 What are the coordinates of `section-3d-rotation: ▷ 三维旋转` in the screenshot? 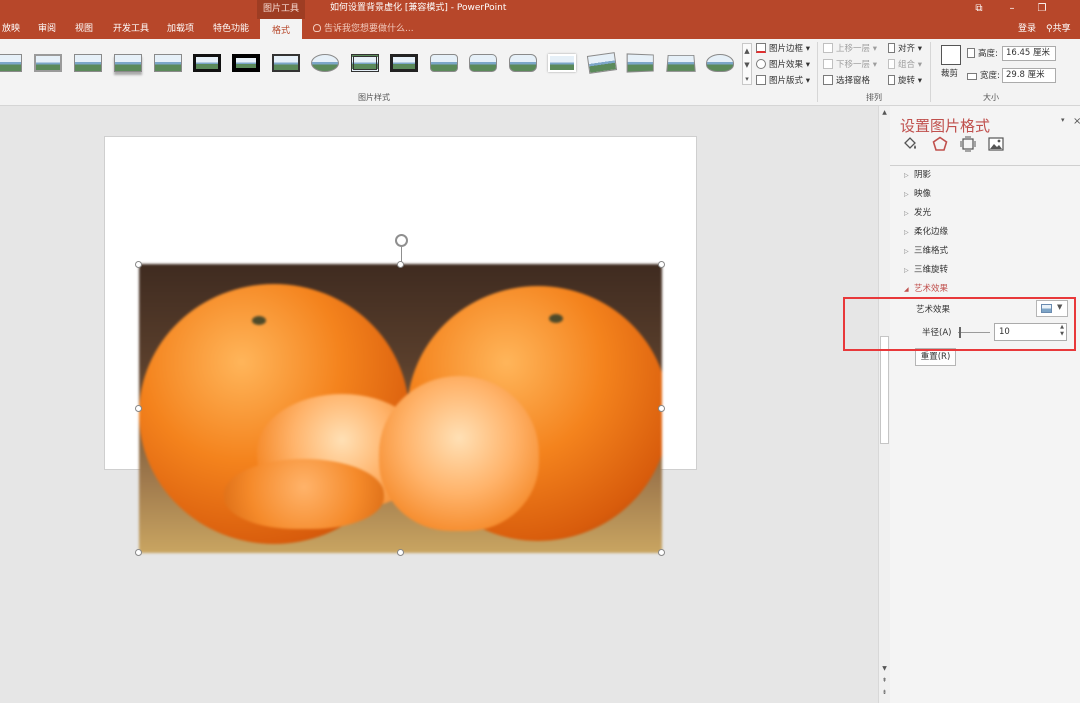 It's located at (926, 270).